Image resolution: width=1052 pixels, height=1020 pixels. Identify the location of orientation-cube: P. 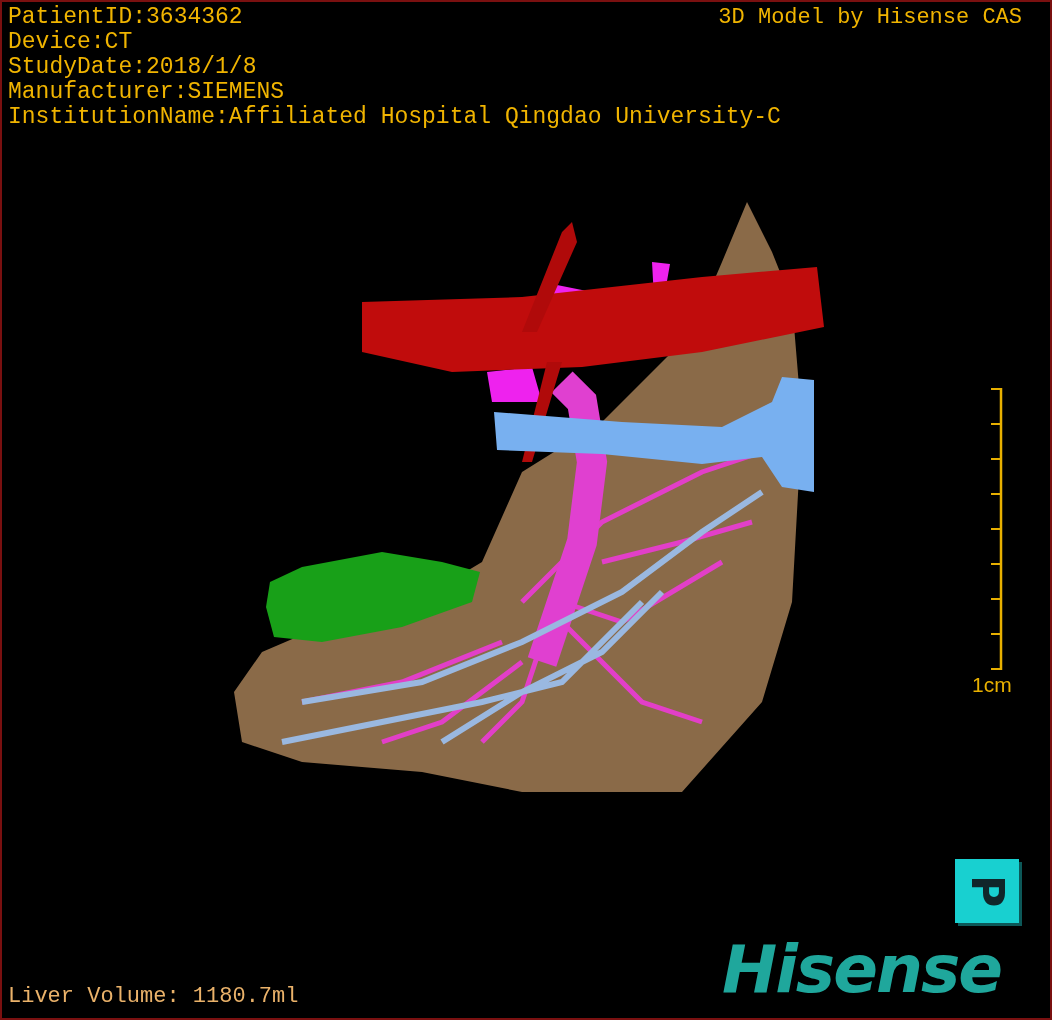
(987, 891).